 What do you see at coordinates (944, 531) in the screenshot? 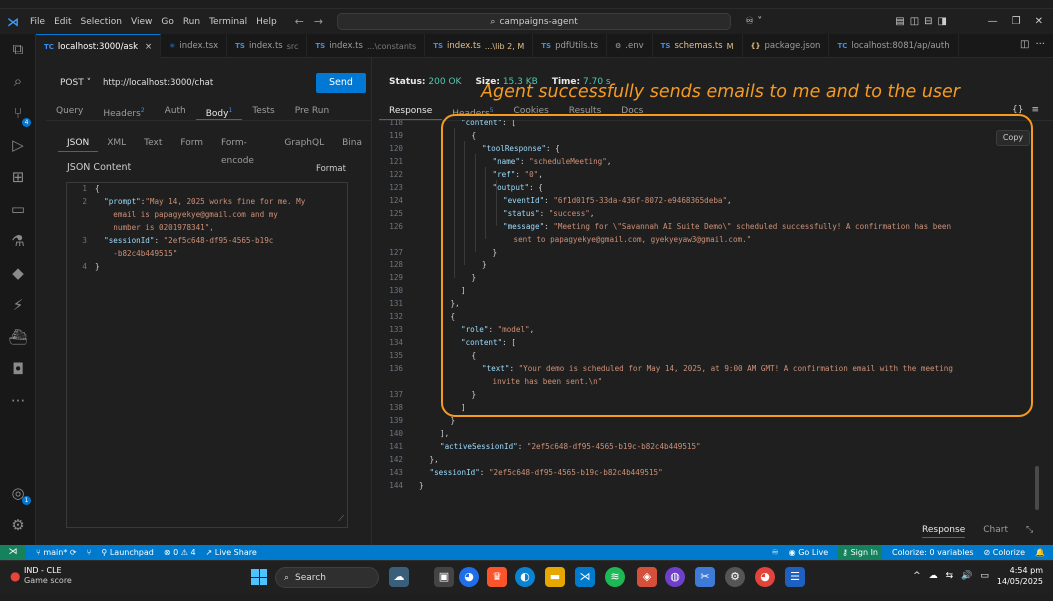
I see `view-tab-response: Response` at bounding box center [944, 531].